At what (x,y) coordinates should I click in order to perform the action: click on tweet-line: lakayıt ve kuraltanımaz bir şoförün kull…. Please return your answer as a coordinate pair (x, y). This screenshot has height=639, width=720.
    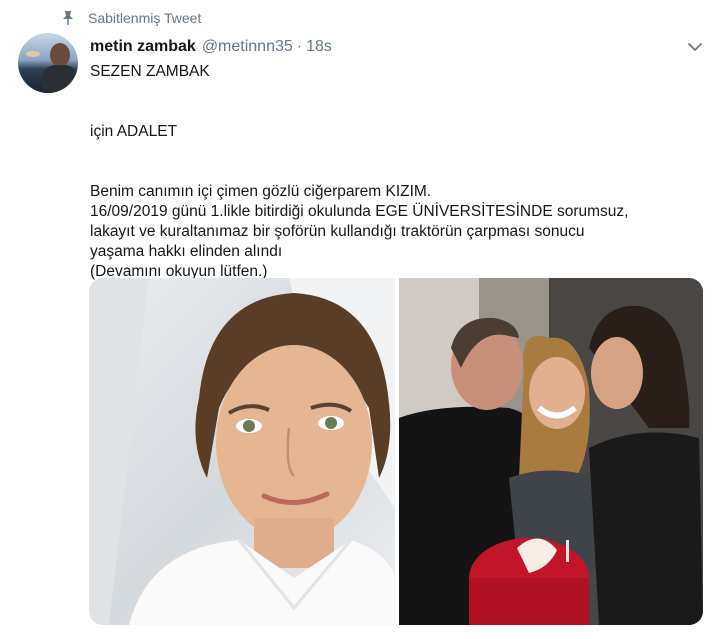
    Looking at the image, I should click on (337, 231).